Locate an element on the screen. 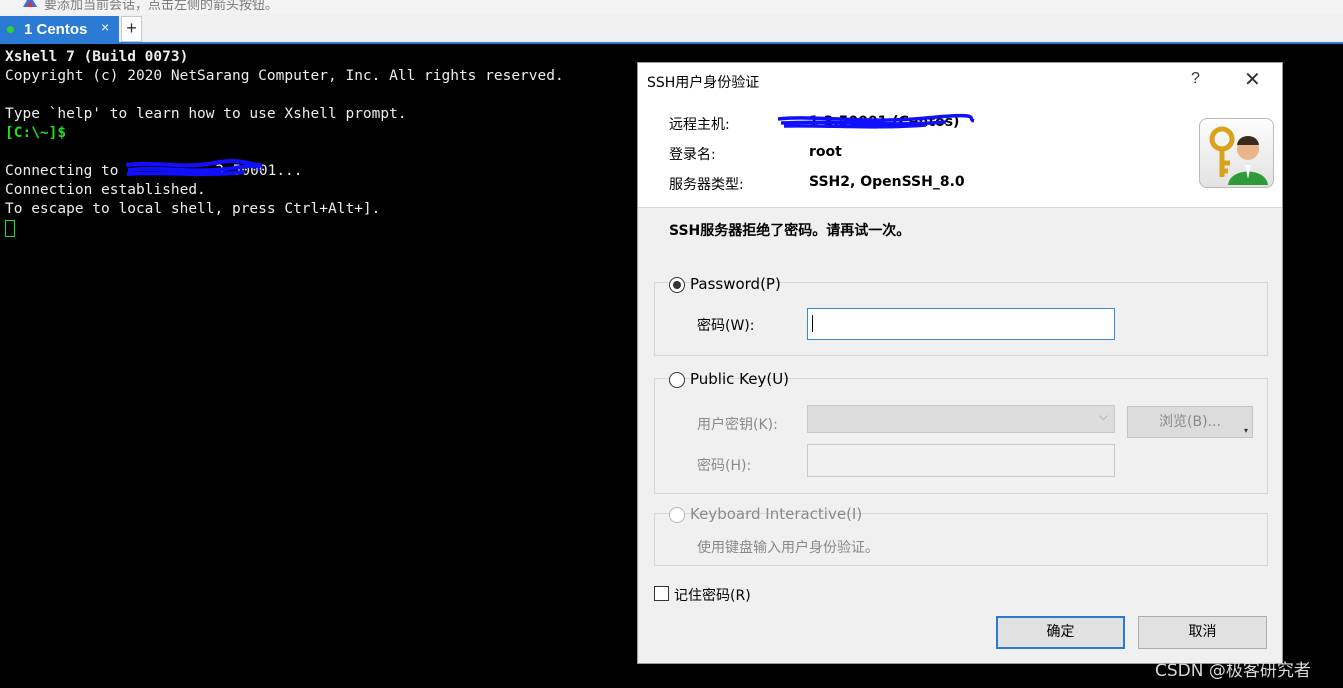 The height and width of the screenshot is (688, 1343). help-button: ? is located at coordinates (1195, 79).